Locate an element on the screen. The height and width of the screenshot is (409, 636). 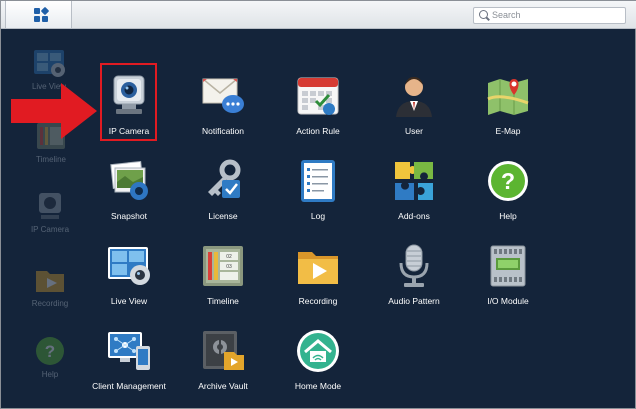
user-icon is located at coordinates (414, 96).